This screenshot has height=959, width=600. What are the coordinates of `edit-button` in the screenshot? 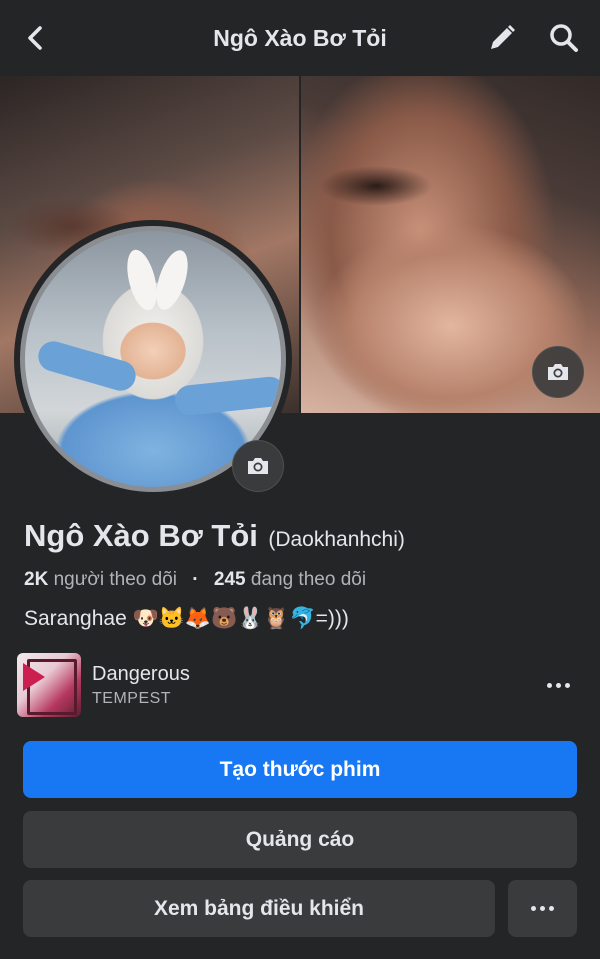 It's located at (502, 38).